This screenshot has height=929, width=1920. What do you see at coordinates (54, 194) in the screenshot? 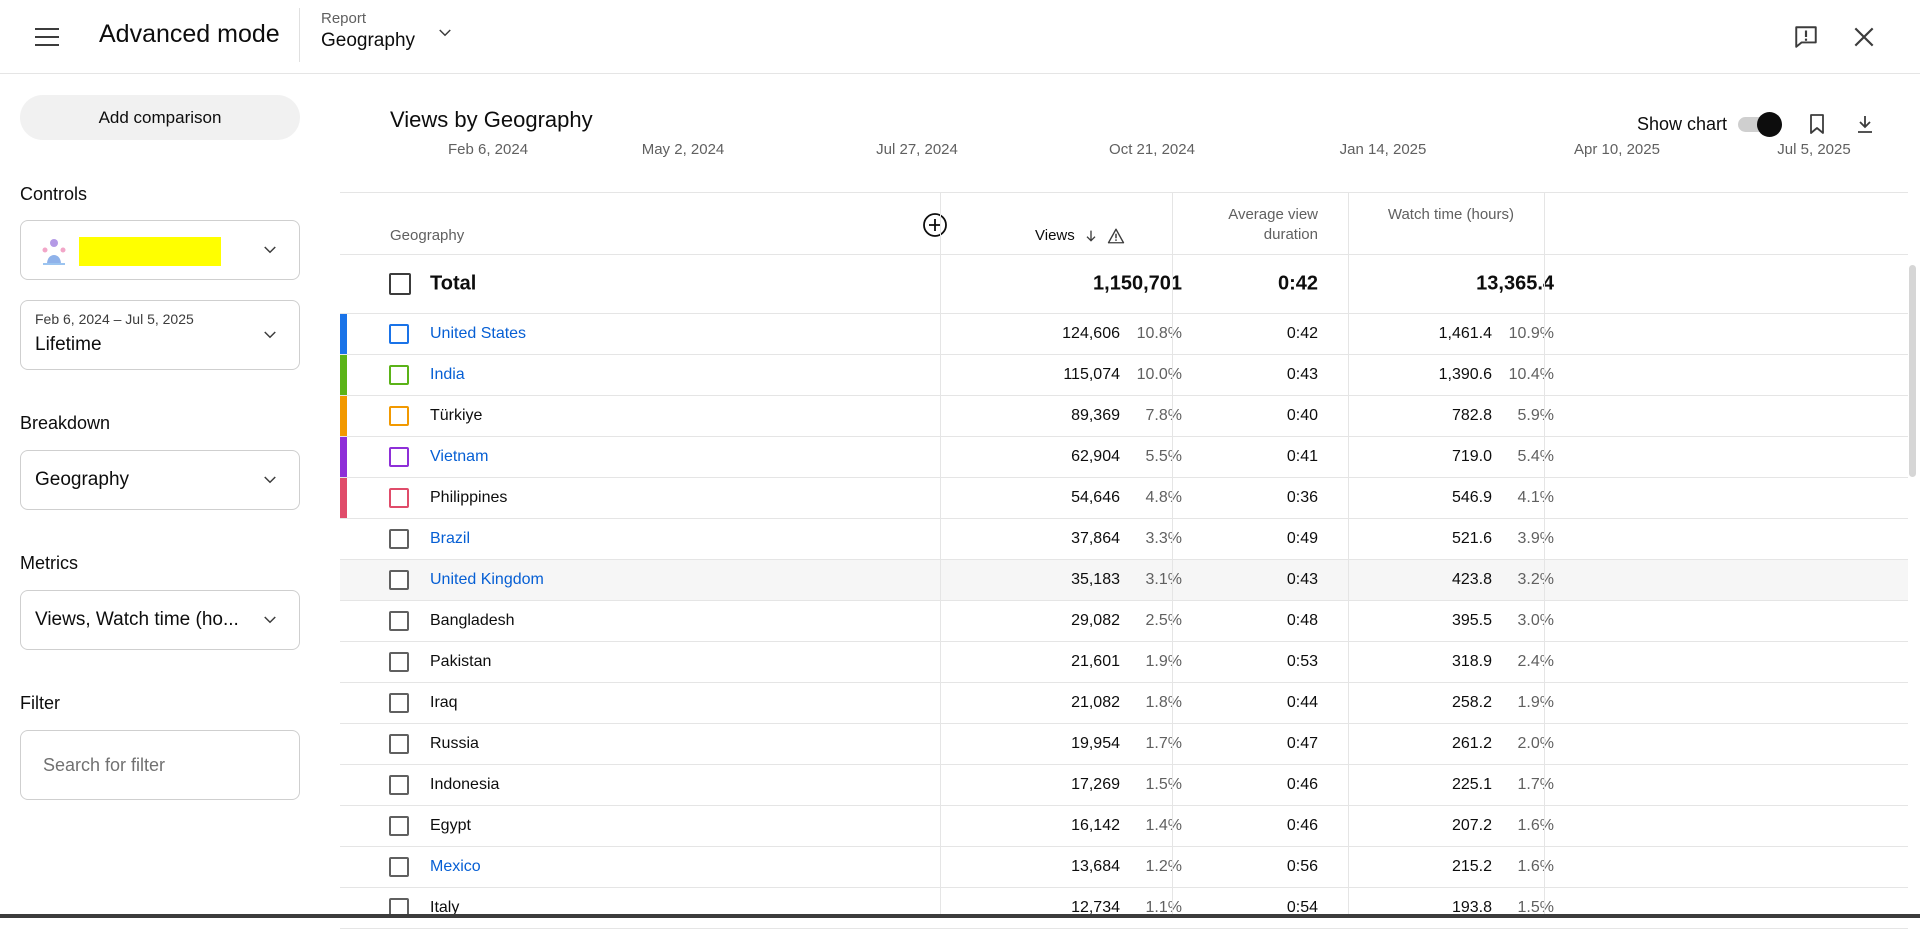
I see `controls-label: Controls` at bounding box center [54, 194].